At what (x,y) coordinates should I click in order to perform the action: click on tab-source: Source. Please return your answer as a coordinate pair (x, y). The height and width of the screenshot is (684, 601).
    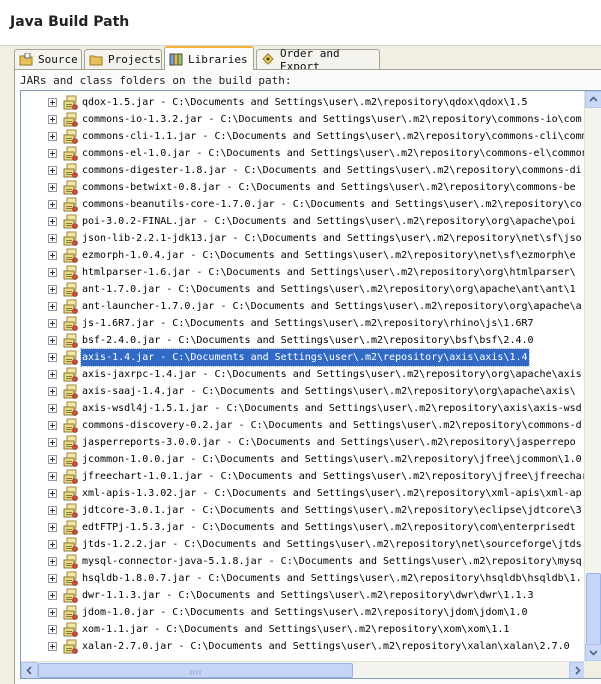
    Looking at the image, I should click on (48, 59).